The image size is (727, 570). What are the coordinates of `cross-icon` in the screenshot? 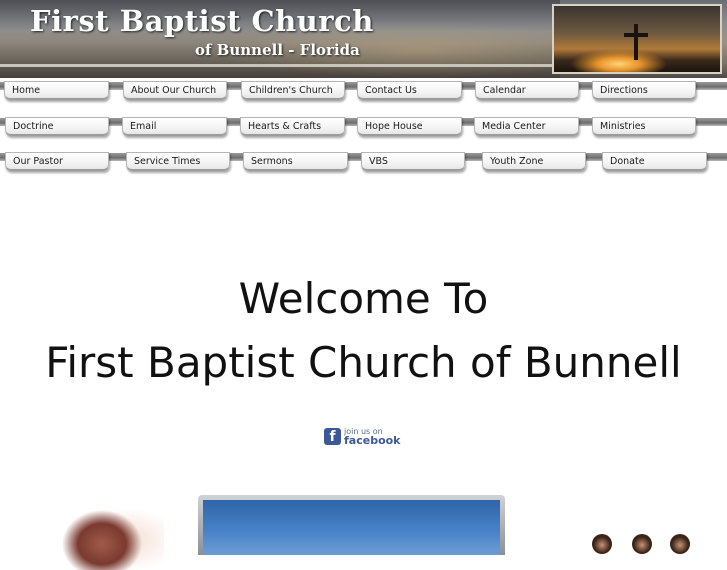 It's located at (636, 42).